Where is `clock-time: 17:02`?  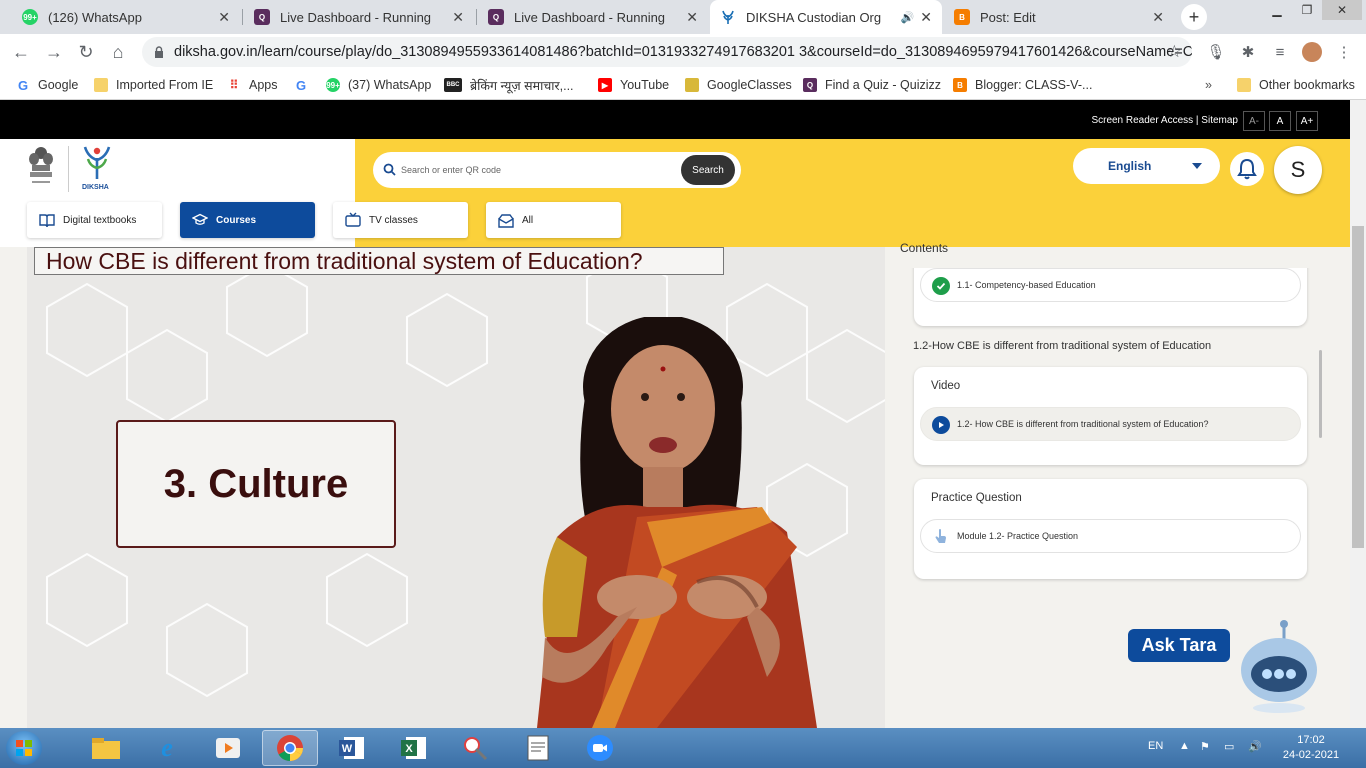 clock-time: 17:02 is located at coordinates (1311, 740).